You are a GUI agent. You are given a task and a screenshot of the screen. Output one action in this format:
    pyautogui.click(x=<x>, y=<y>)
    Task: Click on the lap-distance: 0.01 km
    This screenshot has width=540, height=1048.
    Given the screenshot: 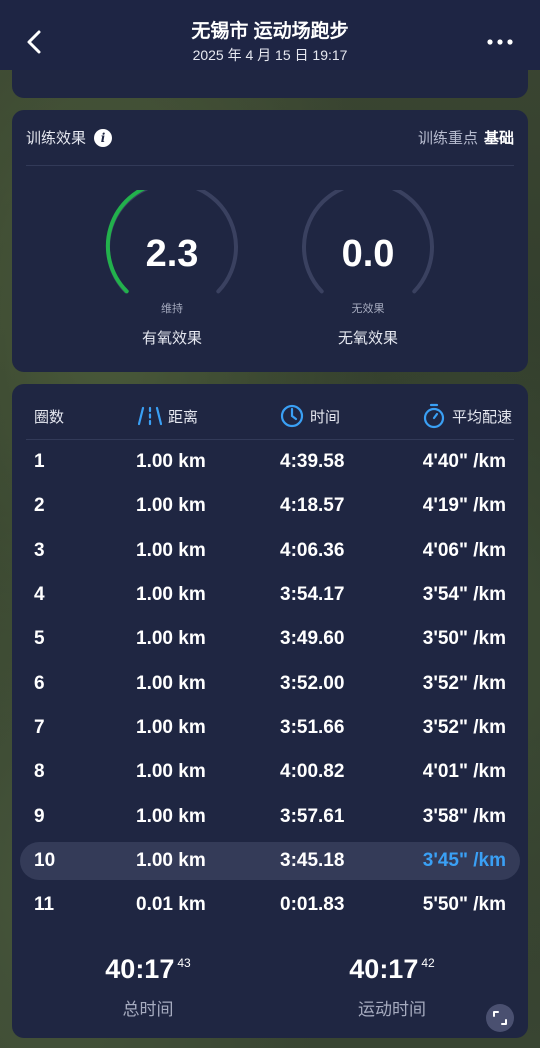 What is the action you would take?
    pyautogui.click(x=171, y=905)
    